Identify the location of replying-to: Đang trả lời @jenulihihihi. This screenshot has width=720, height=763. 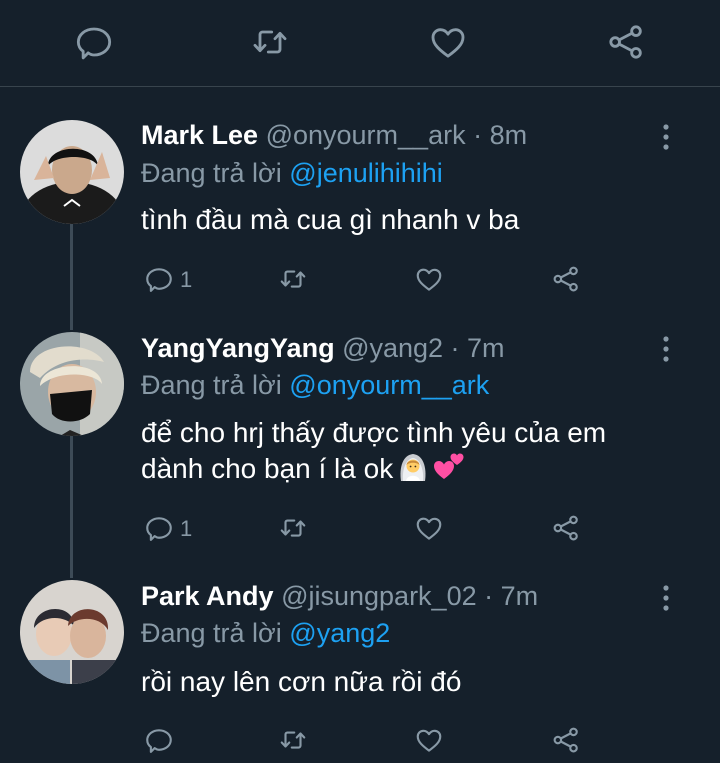
(292, 173).